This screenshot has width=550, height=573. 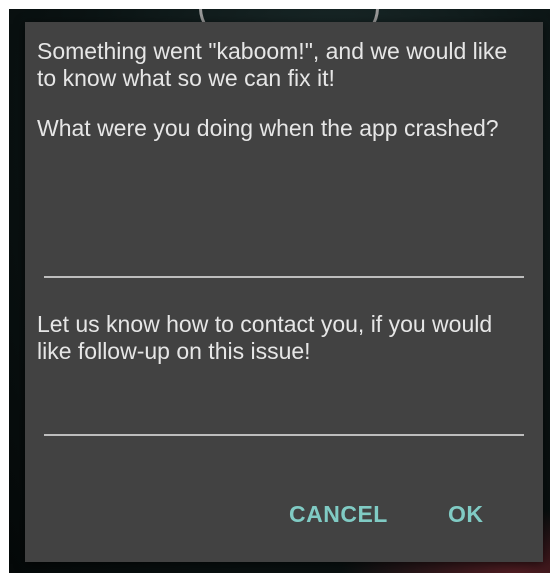 What do you see at coordinates (284, 230) in the screenshot?
I see `crash-description-field` at bounding box center [284, 230].